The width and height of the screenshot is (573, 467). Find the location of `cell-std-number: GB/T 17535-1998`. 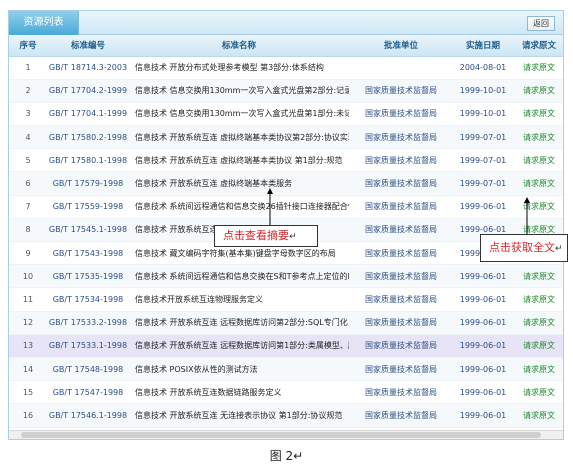

cell-std-number: GB/T 17535-1998 is located at coordinates (88, 276).